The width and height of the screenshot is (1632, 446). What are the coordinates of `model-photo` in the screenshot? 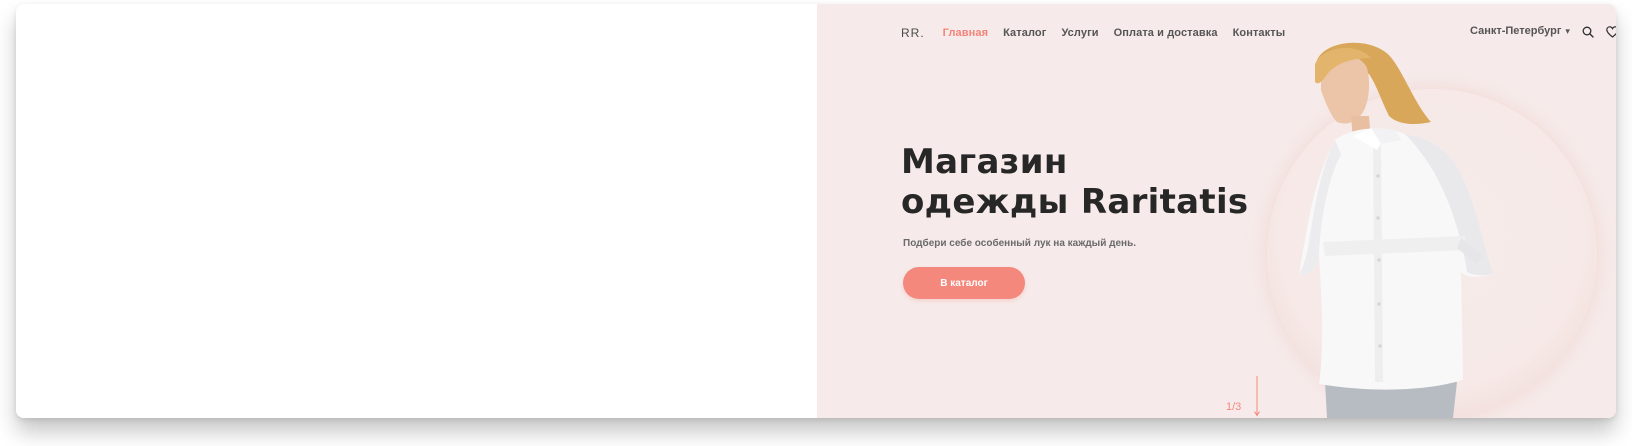 It's located at (1396, 230).